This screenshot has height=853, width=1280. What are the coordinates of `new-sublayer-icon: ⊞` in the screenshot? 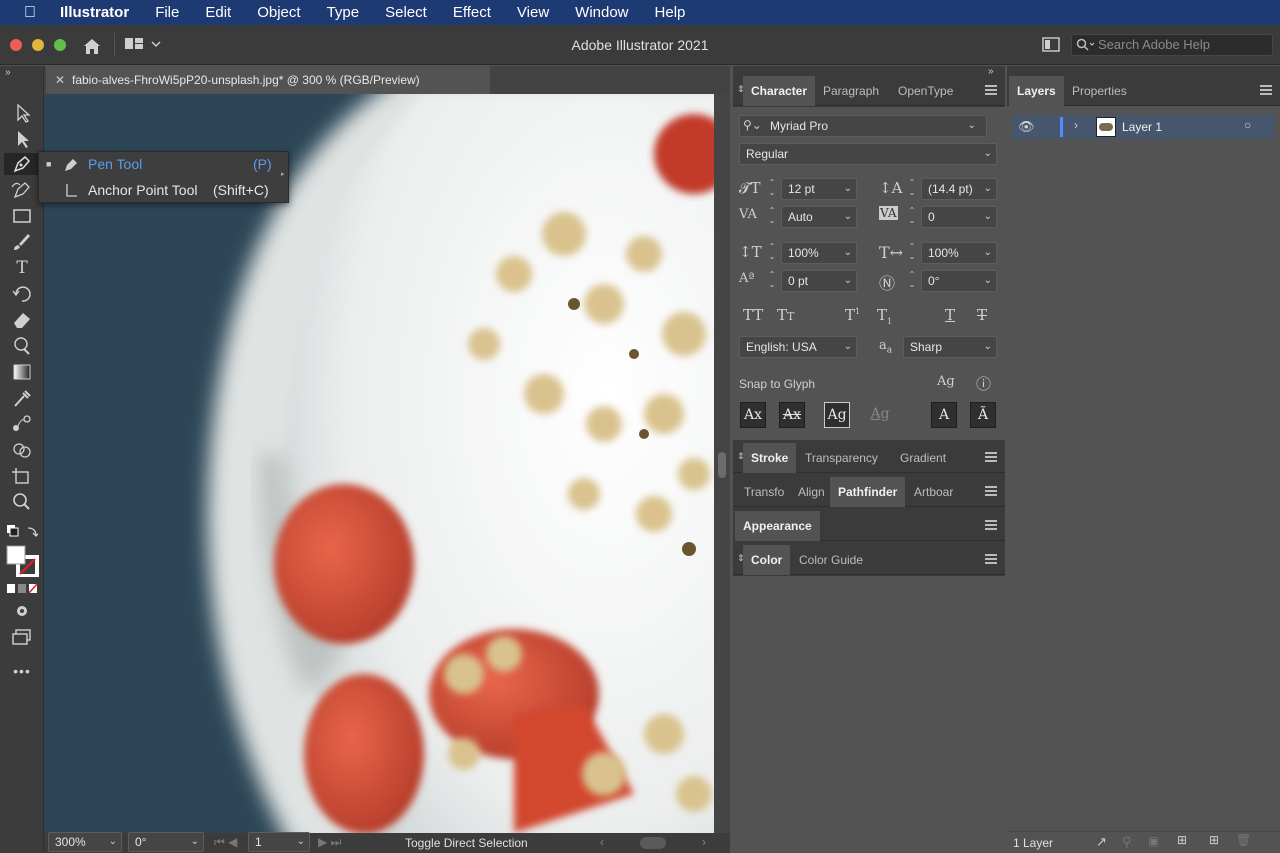 It's located at (1182, 840).